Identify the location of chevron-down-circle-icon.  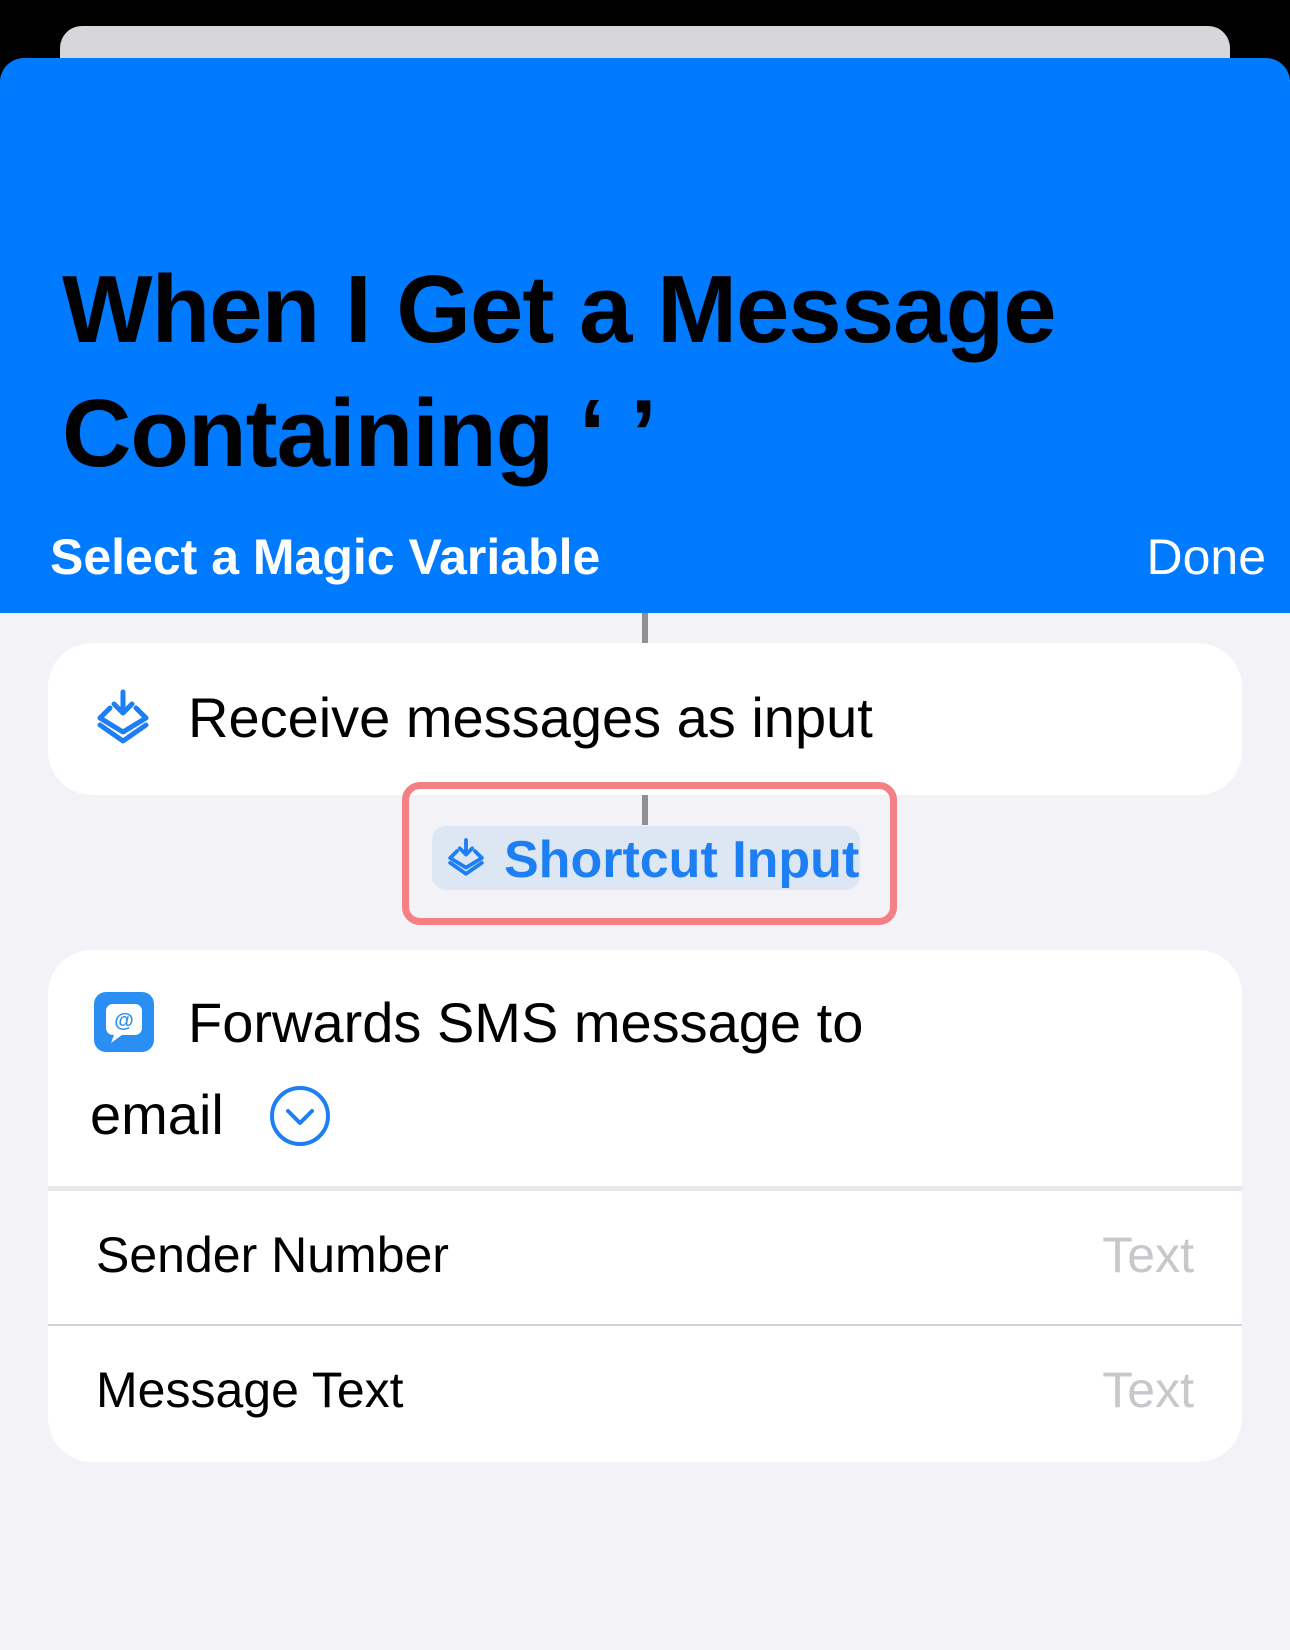
(300, 1116).